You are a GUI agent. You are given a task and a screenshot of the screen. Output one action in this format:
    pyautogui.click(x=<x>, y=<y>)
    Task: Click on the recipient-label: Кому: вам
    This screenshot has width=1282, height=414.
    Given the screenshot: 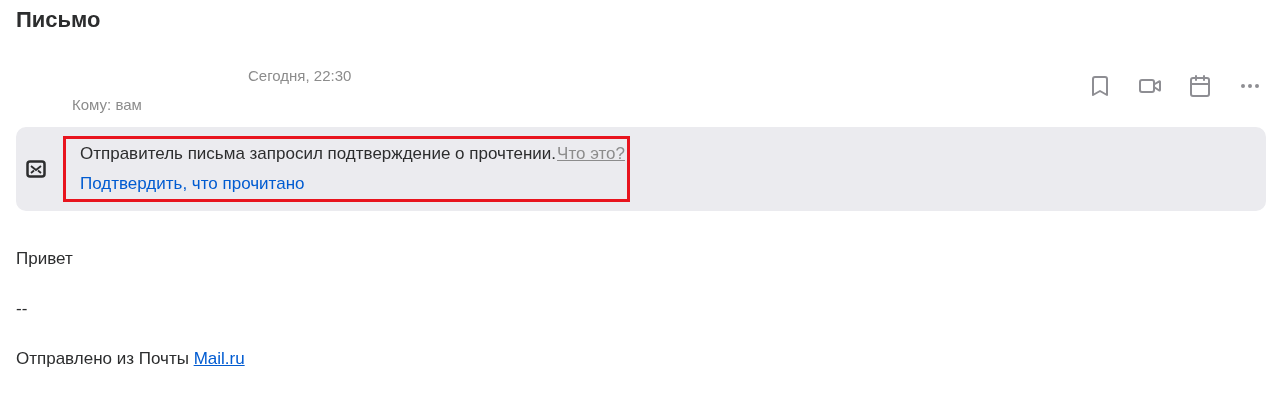 What is the action you would take?
    pyautogui.click(x=107, y=105)
    